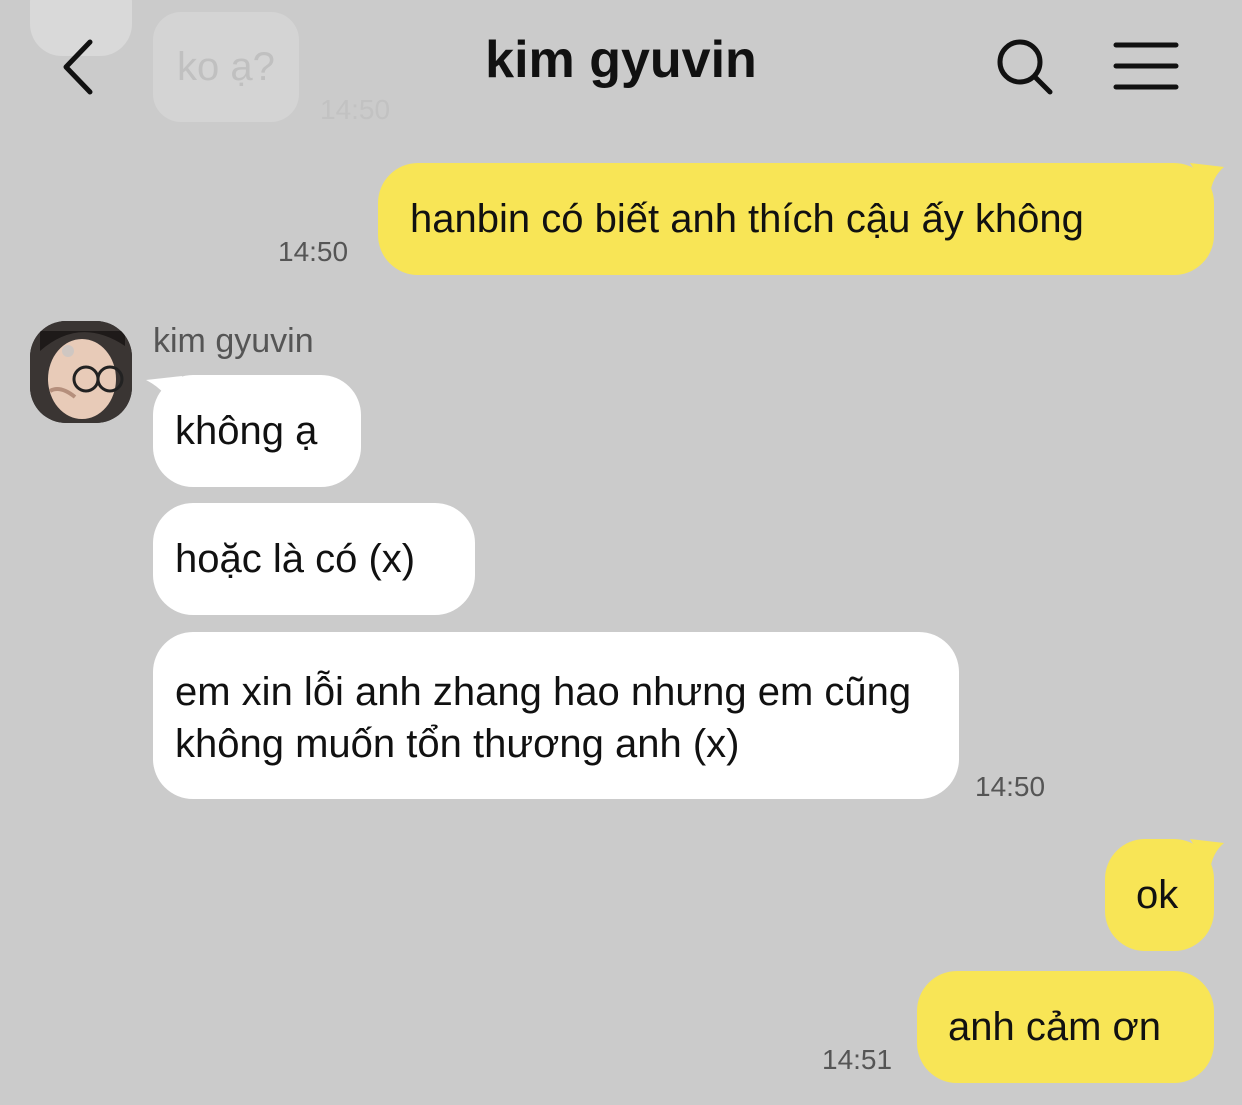 Image resolution: width=1242 pixels, height=1105 pixels. Describe the element at coordinates (1025, 67) in the screenshot. I see `search-icon` at that location.